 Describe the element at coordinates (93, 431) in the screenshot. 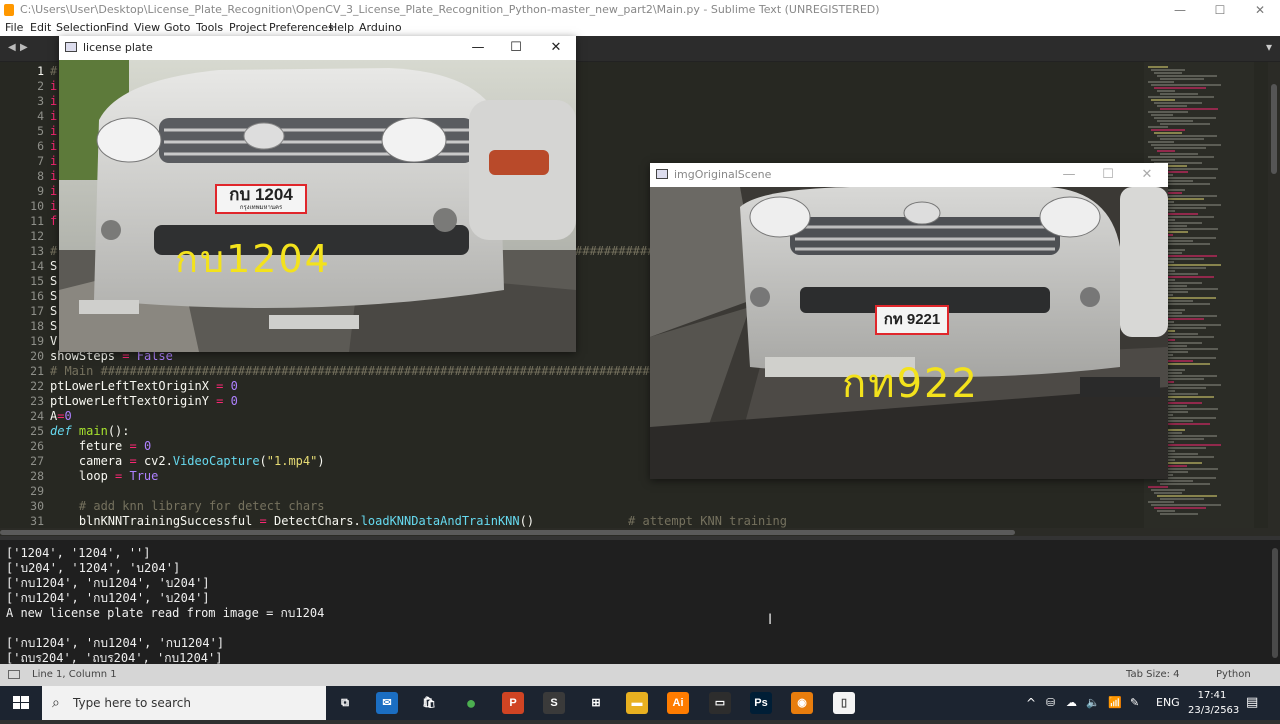

I see `code-token: main` at that location.